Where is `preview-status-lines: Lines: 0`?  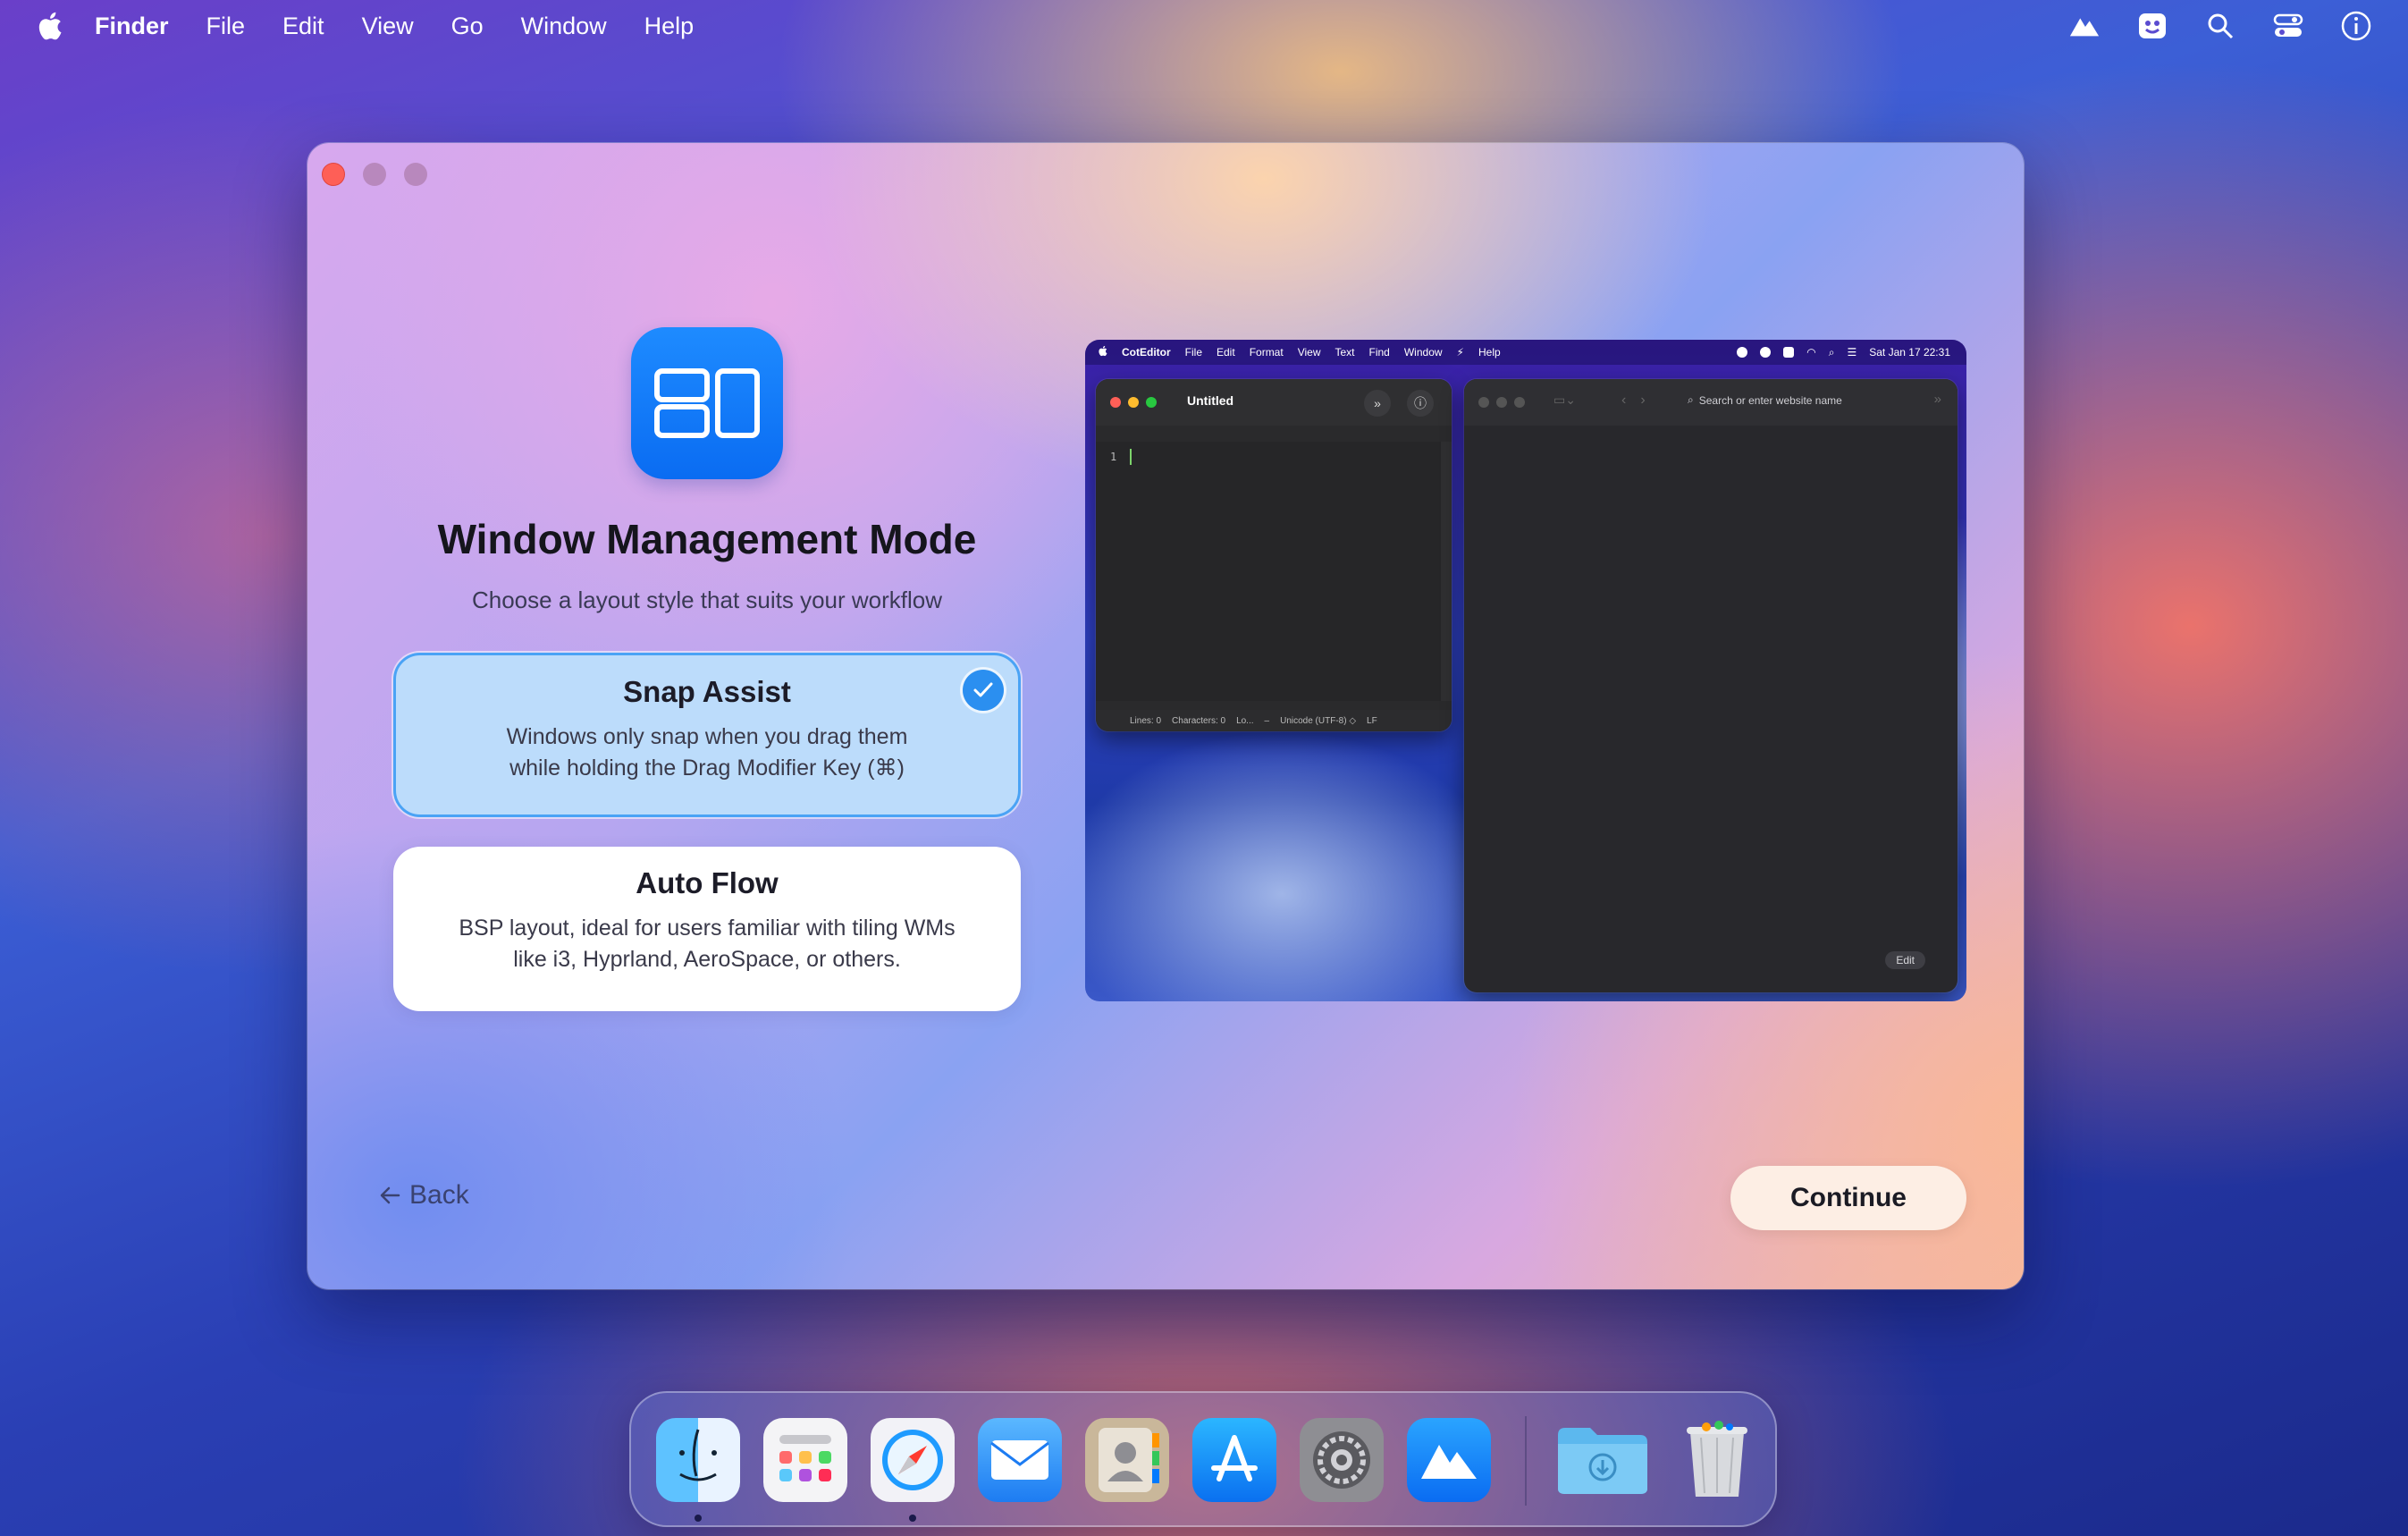
preview-status-lines: Lines: 0 is located at coordinates (1146, 720).